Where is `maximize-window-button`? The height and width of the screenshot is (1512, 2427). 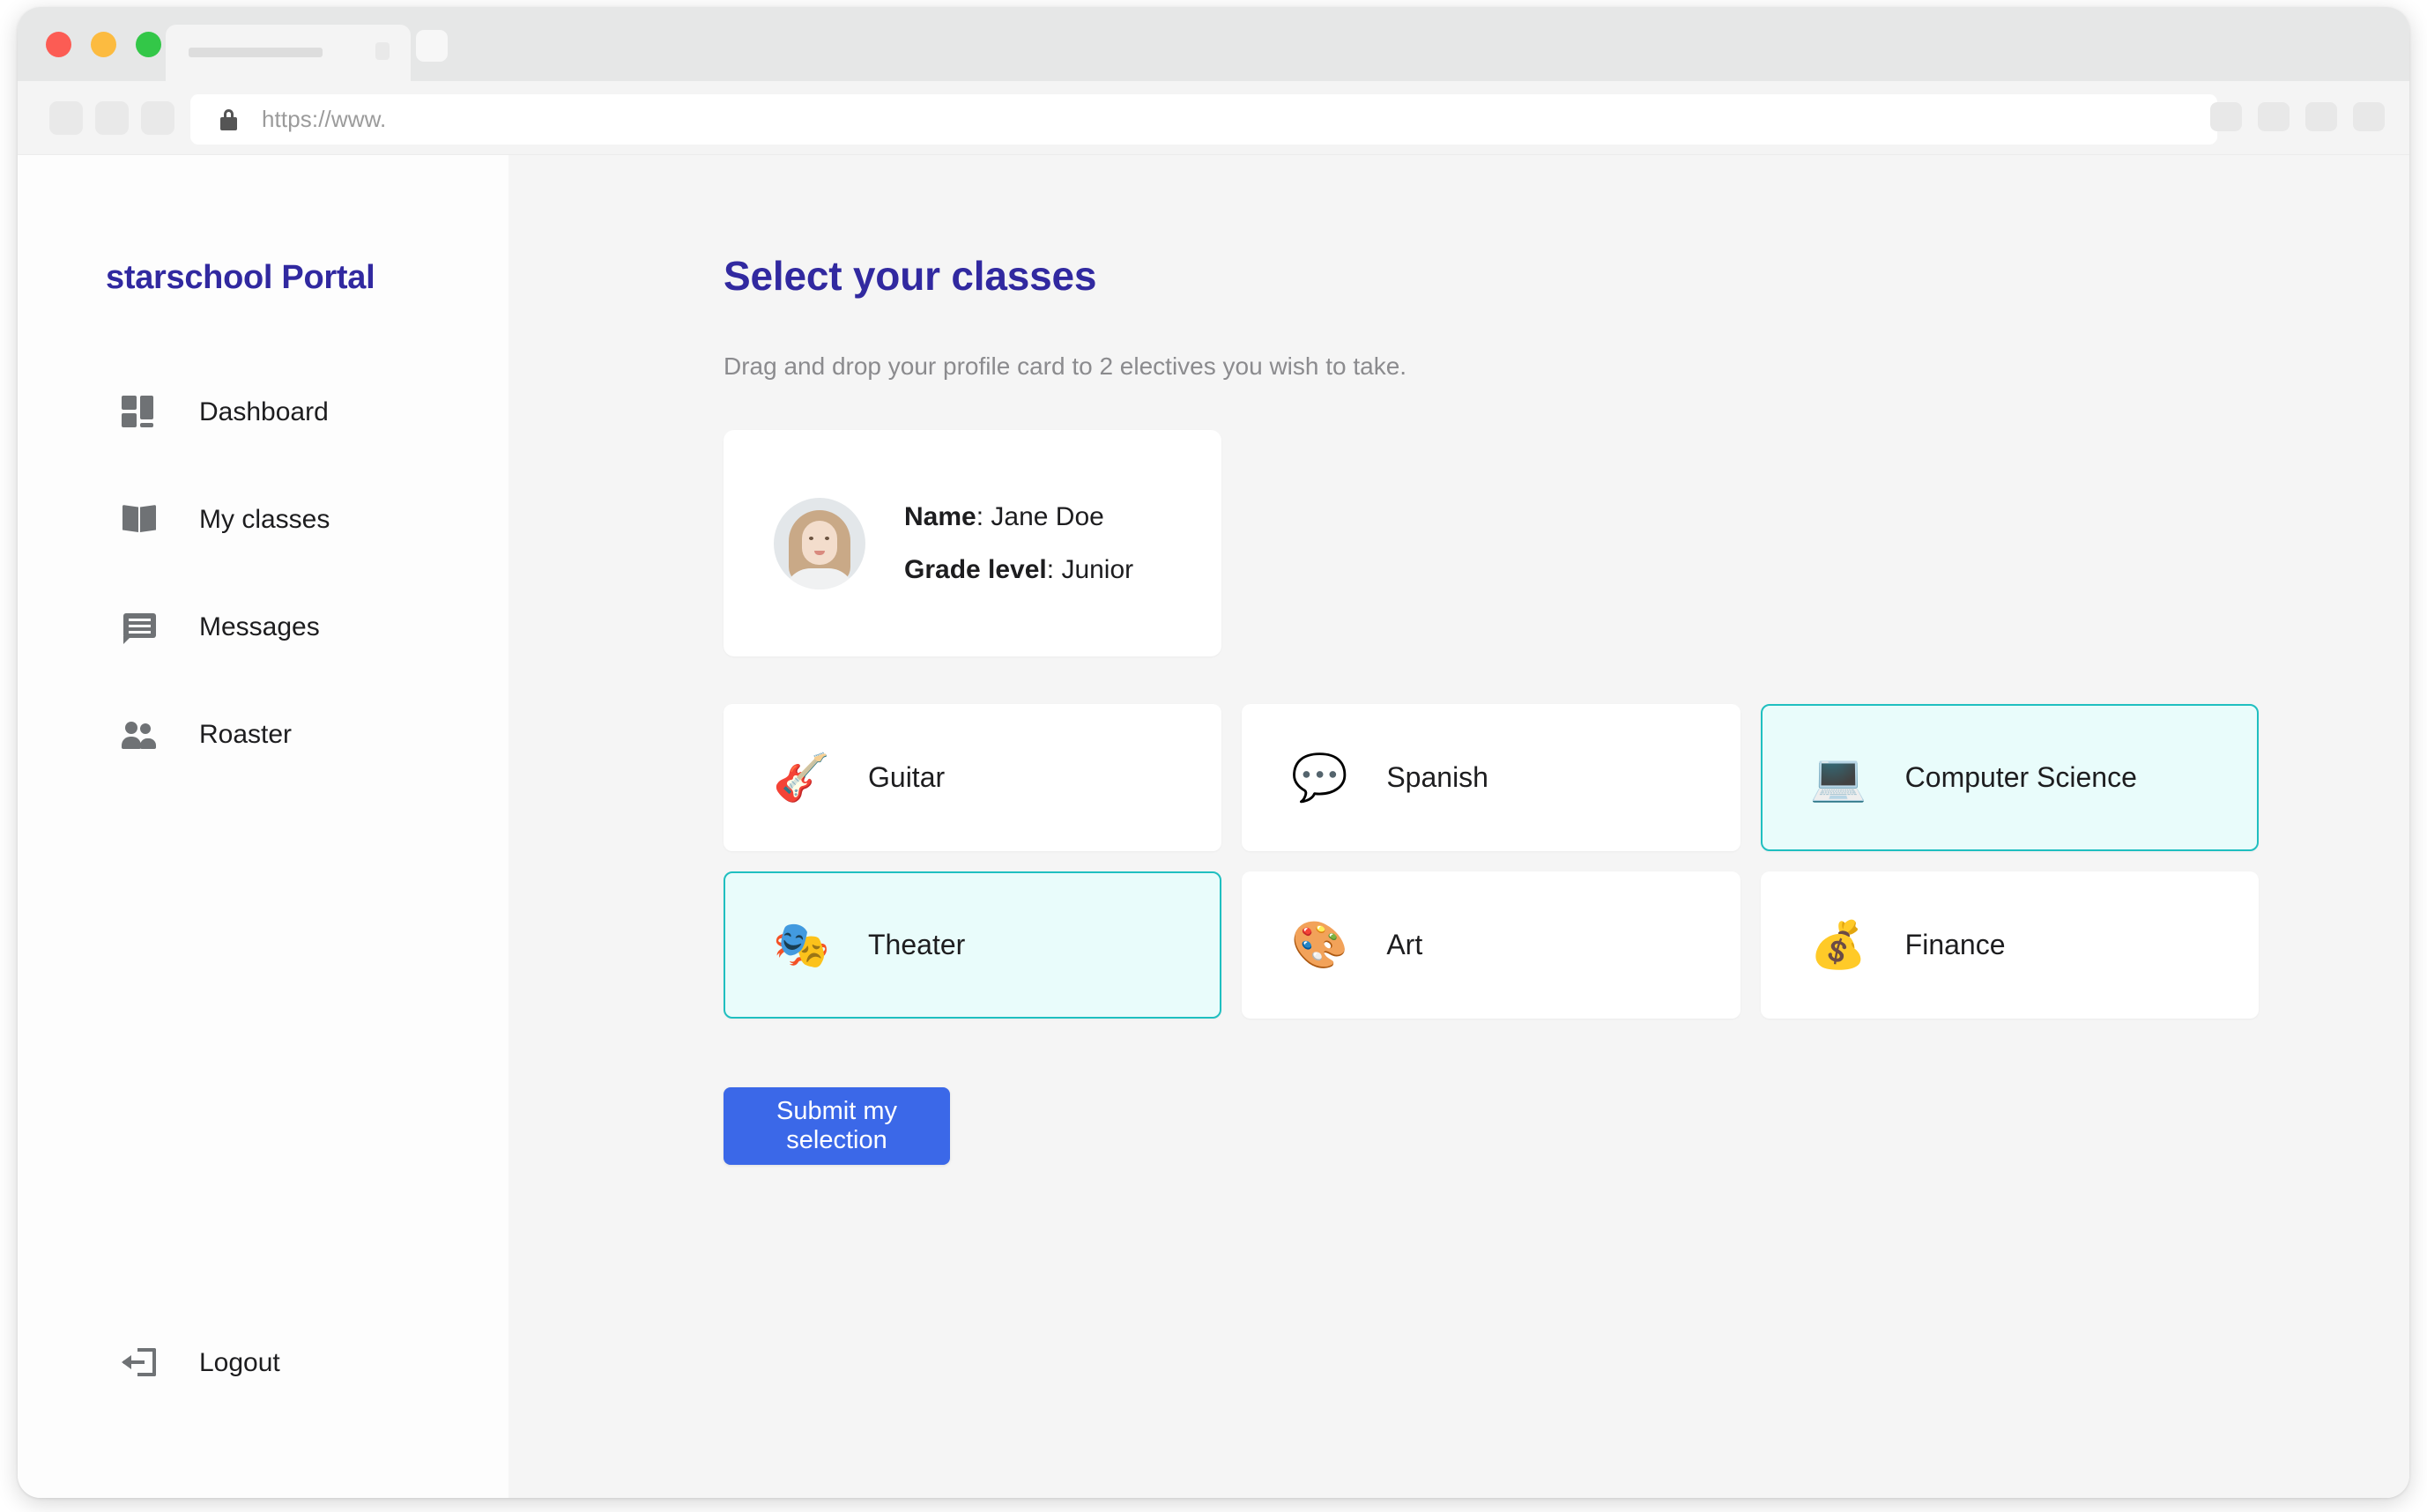 maximize-window-button is located at coordinates (148, 44).